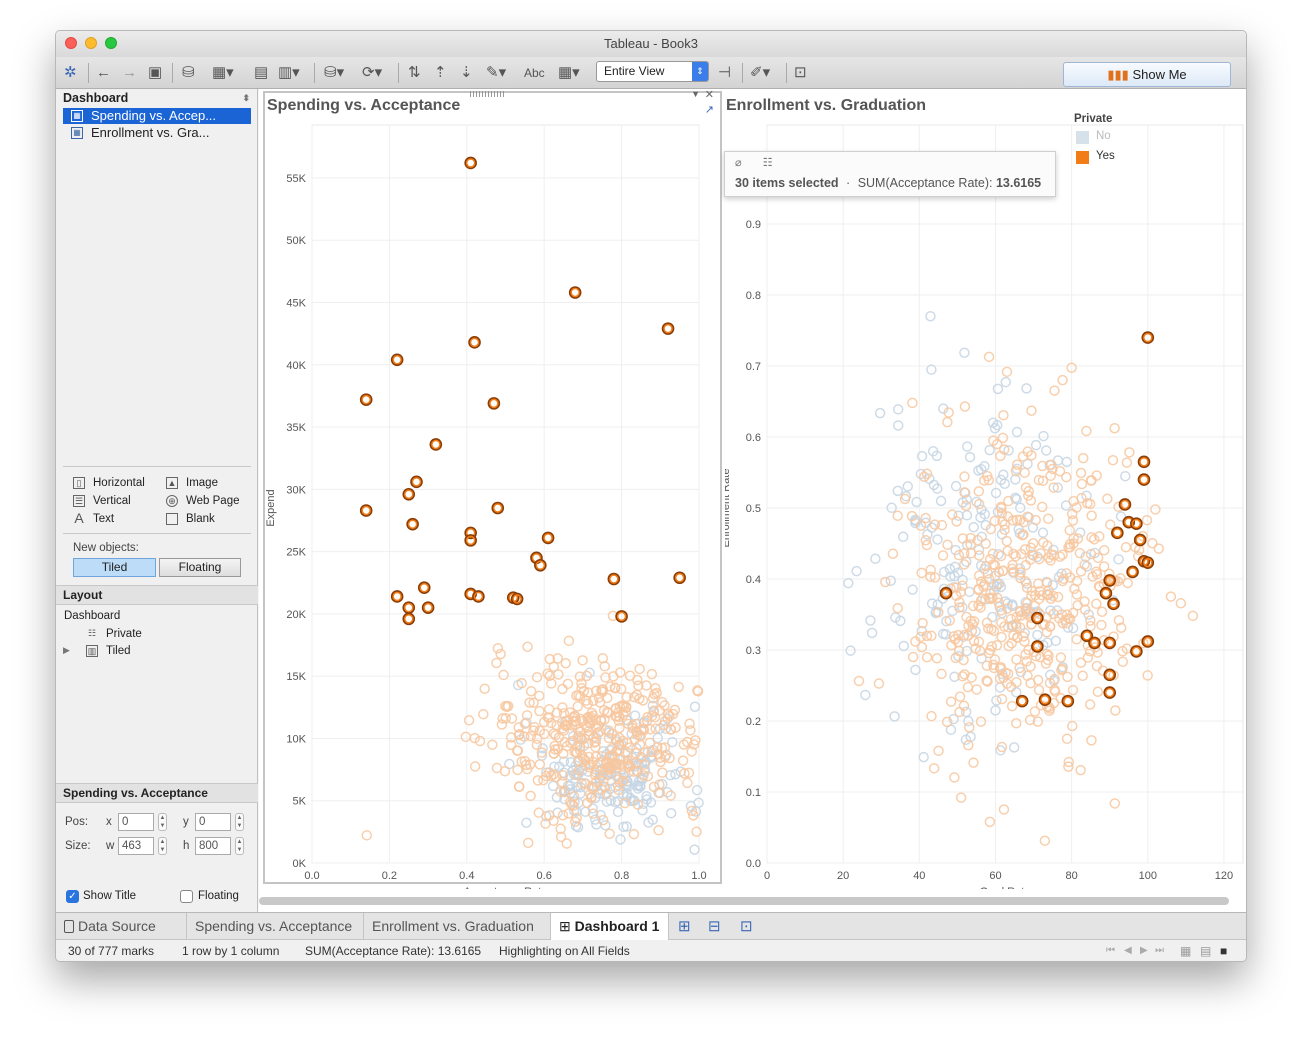  Describe the element at coordinates (372, 73) in the screenshot. I see `refresh-icon: ⟳▾` at that location.